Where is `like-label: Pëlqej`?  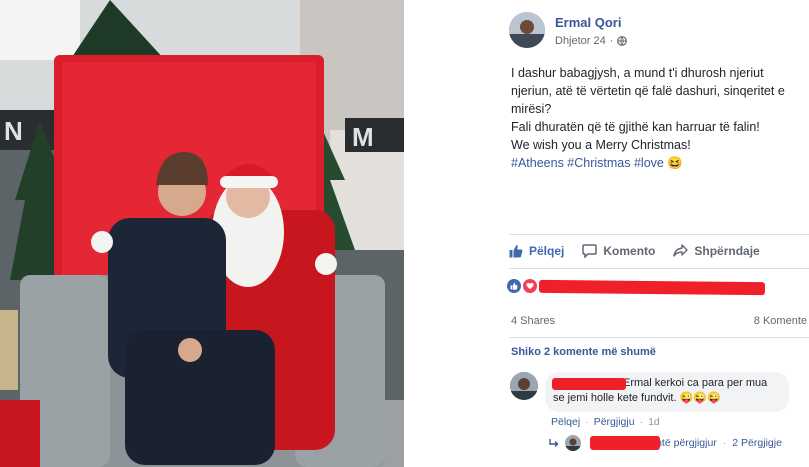
like-label: Pëlqej is located at coordinates (547, 251).